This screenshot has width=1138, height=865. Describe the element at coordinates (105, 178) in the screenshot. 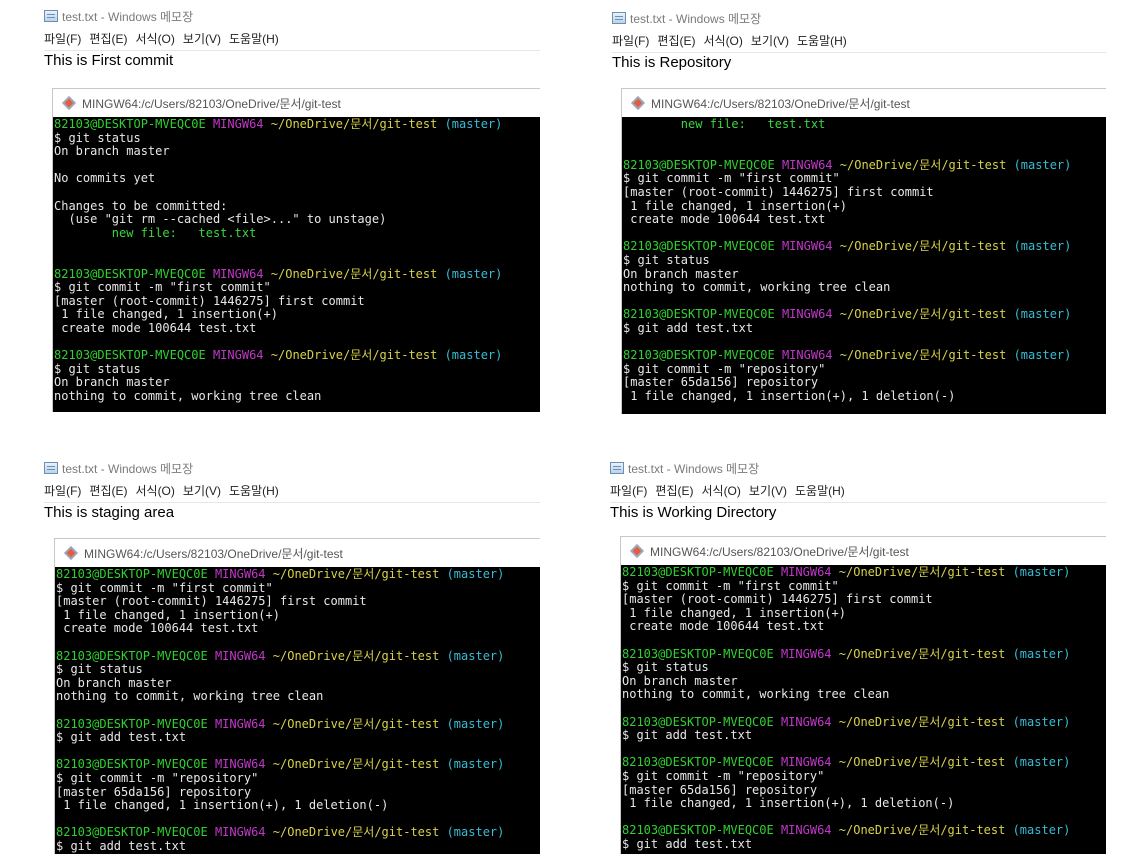

I see `output-line: No commits yet` at that location.